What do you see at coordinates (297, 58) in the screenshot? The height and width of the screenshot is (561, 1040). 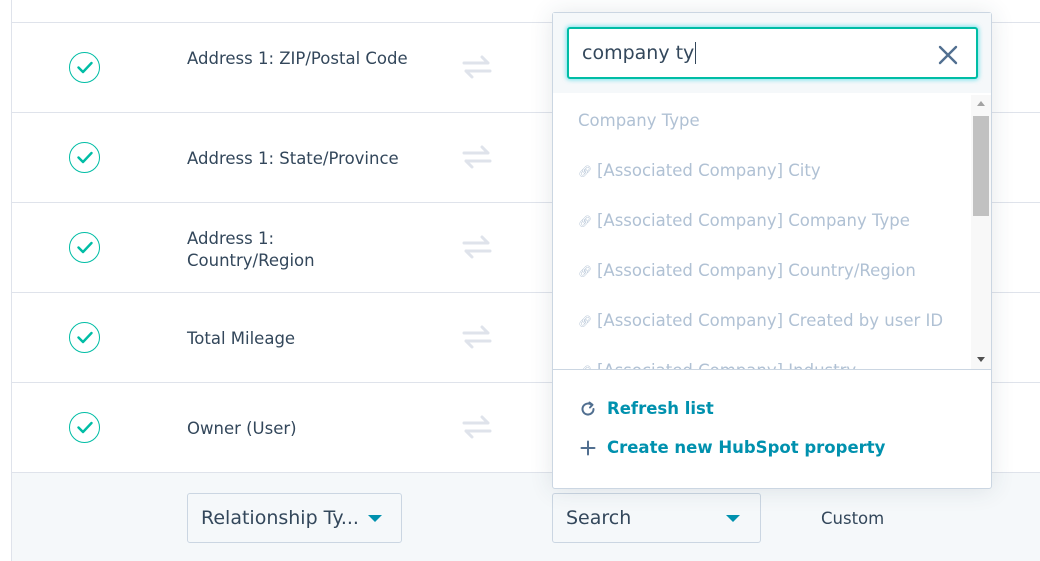 I see `field-label: Address 1: ZIP/Postal Code` at bounding box center [297, 58].